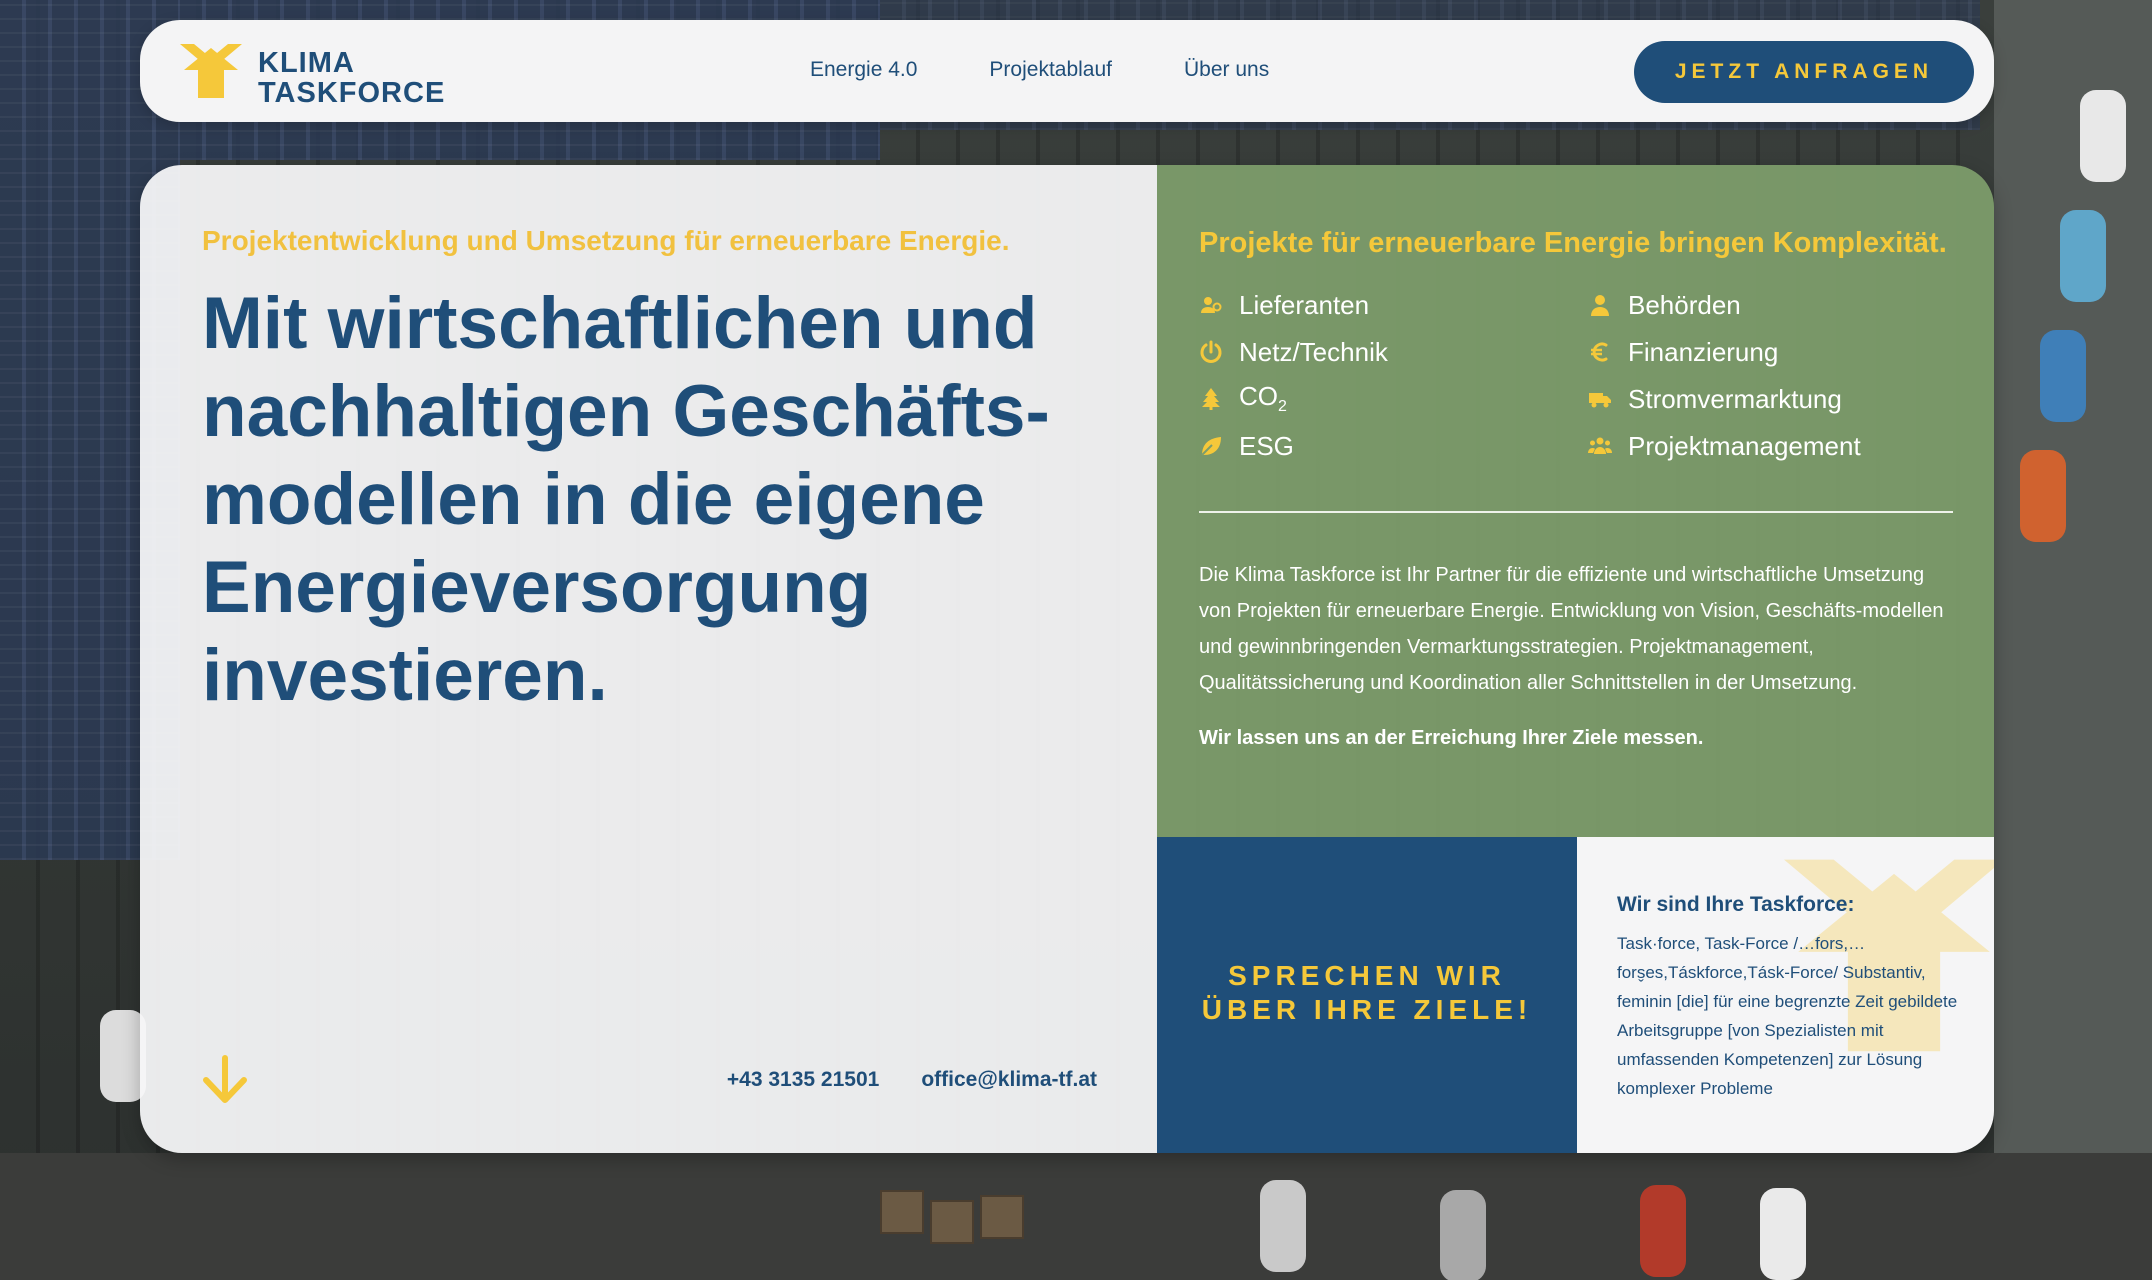  Describe the element at coordinates (1600, 305) in the screenshot. I see `authority-icon` at that location.